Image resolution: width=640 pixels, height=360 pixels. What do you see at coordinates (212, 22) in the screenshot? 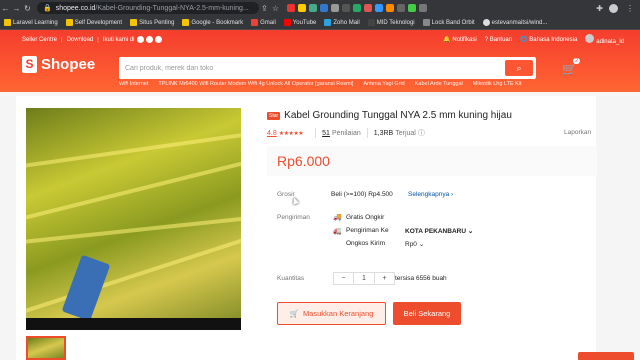
I see `bookmark-item: Google - Bookmark` at bounding box center [212, 22].